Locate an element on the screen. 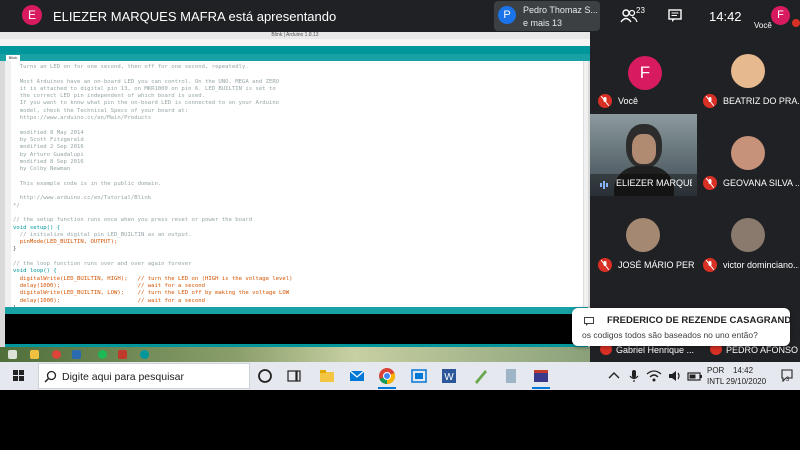 This screenshot has width=800, height=450. taskbar-clock: 14:42 is located at coordinates (743, 370).